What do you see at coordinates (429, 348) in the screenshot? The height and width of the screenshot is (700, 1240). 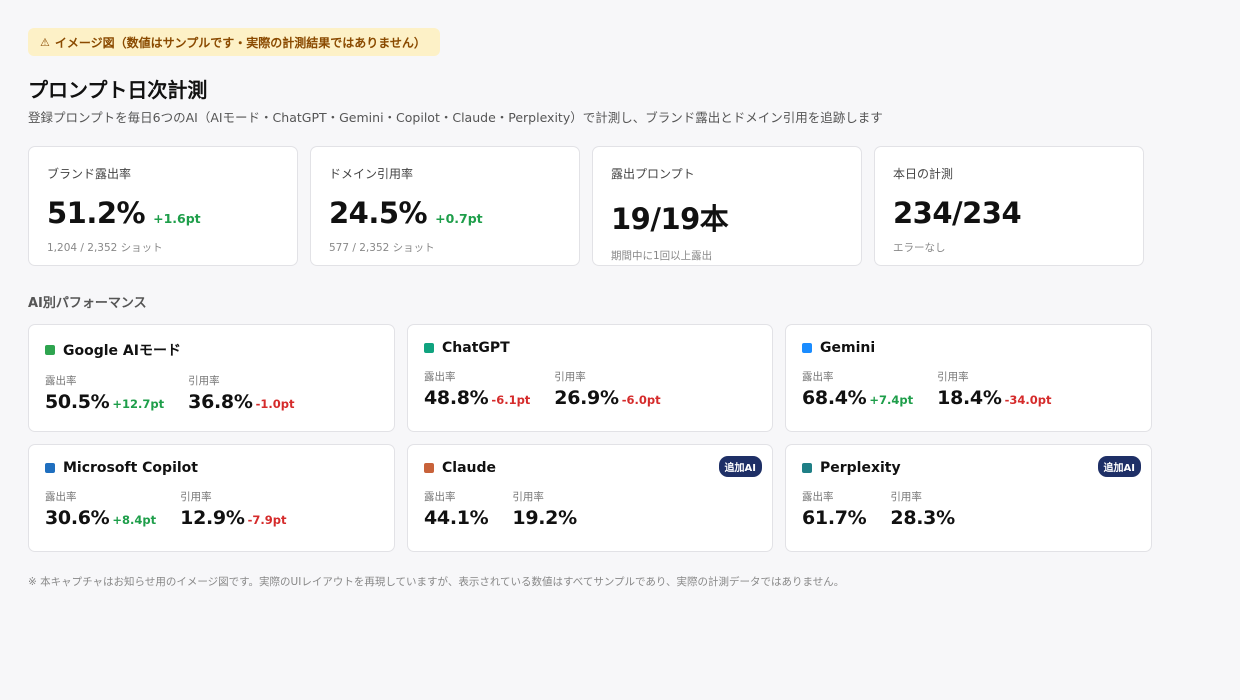 I see `chatgpt-color-dot-icon` at bounding box center [429, 348].